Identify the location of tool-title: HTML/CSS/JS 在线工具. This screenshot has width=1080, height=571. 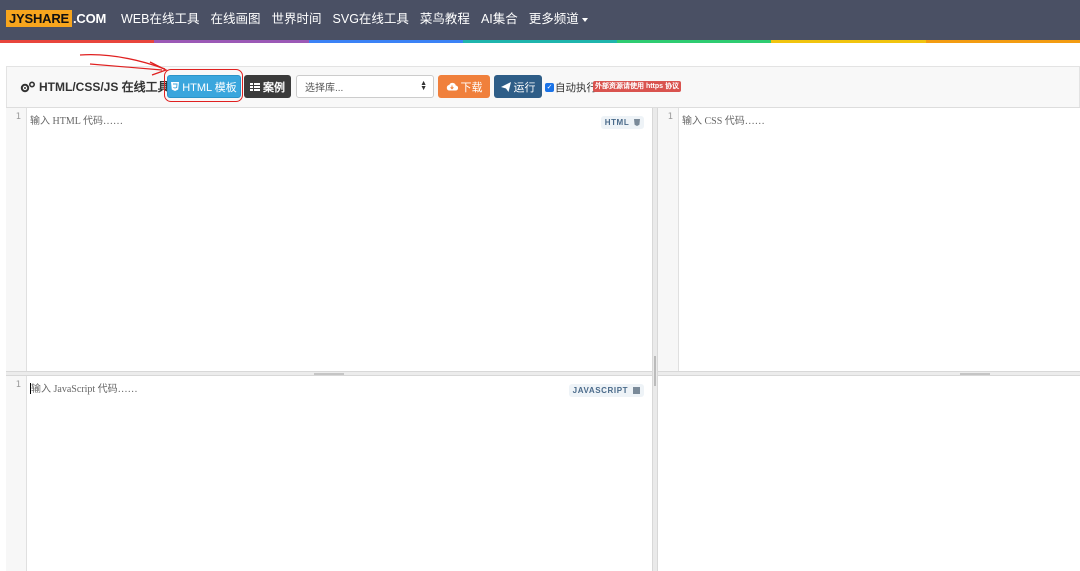
(95, 86).